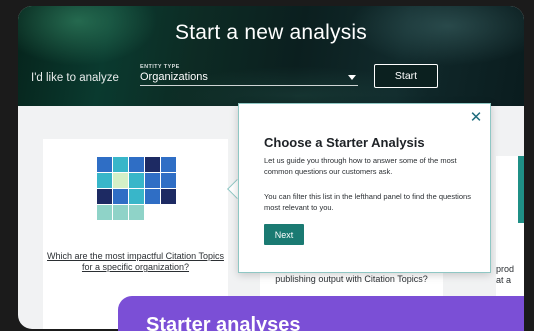 This screenshot has width=534, height=331. Describe the element at coordinates (351, 279) in the screenshot. I see `card-question-text: publishing output with Citation Topics?` at that location.